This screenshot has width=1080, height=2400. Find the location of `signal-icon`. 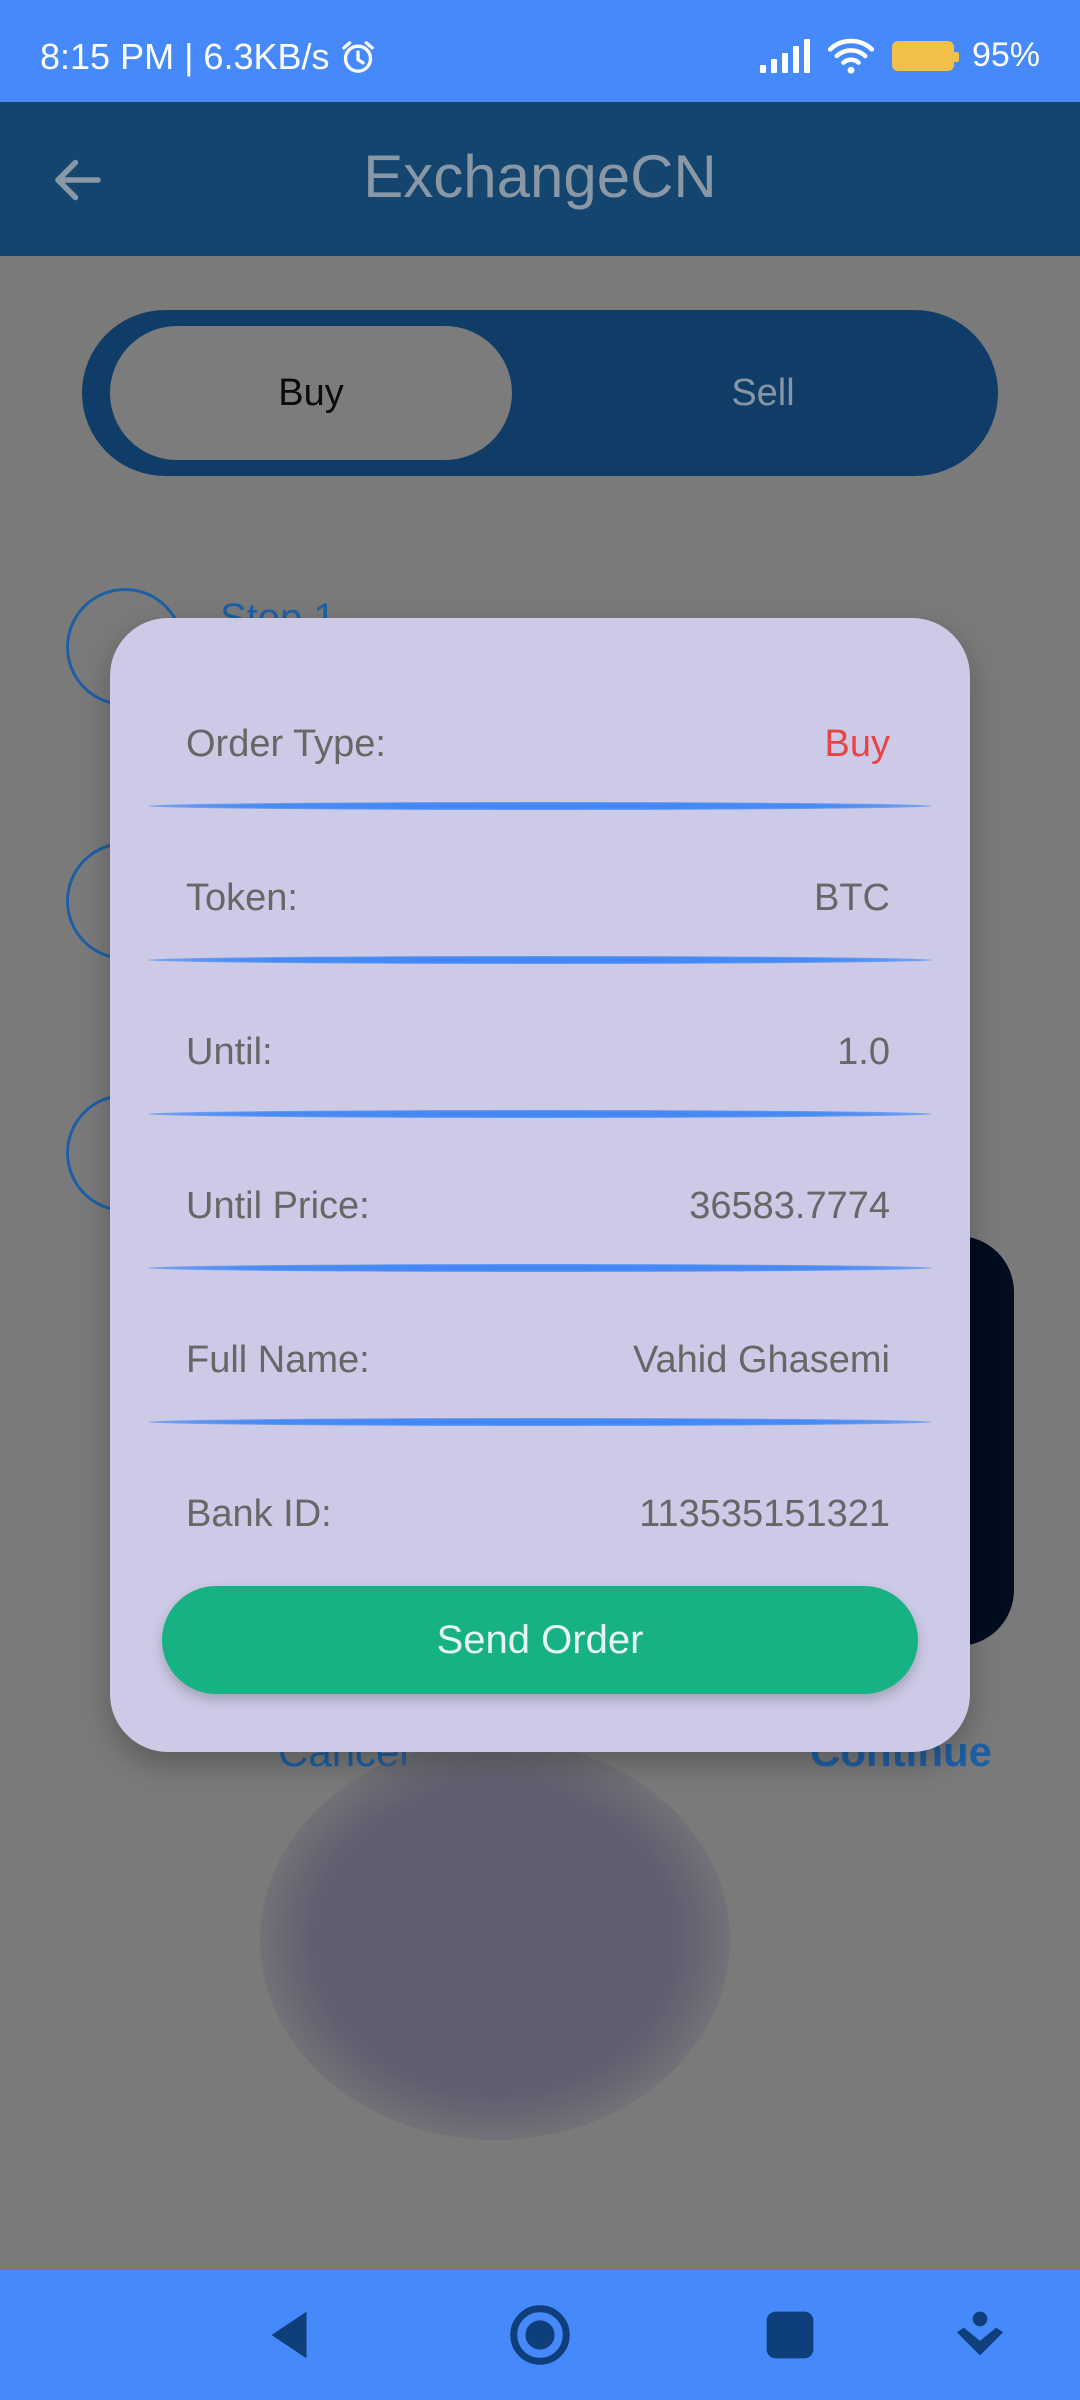

signal-icon is located at coordinates (784, 55).